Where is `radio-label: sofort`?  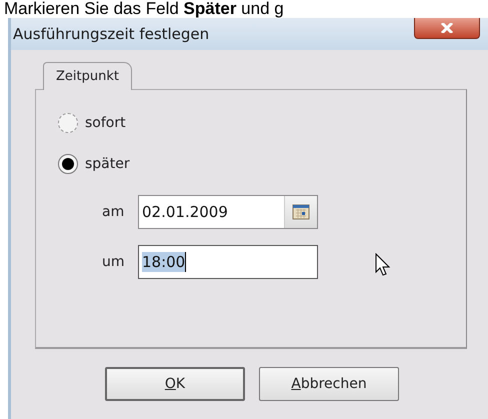 radio-label: sofort is located at coordinates (105, 123).